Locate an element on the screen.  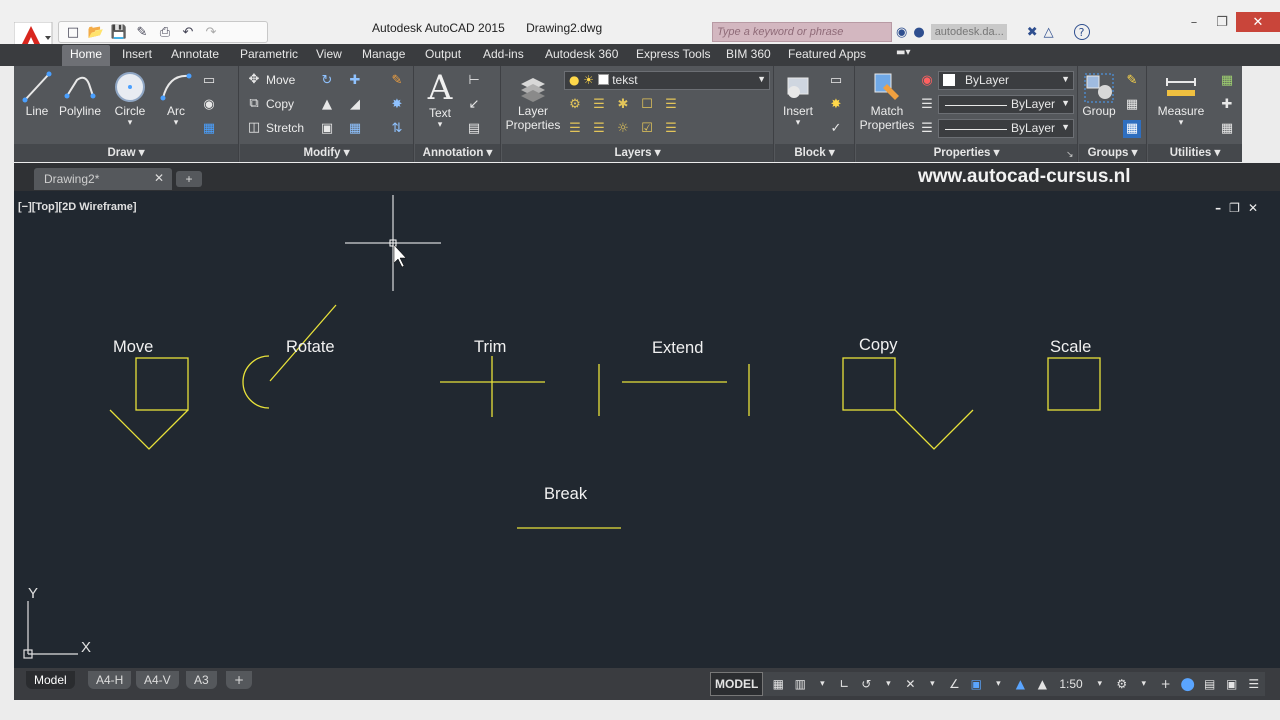
block-panel-title: Block ▾ is located at coordinates (814, 153).